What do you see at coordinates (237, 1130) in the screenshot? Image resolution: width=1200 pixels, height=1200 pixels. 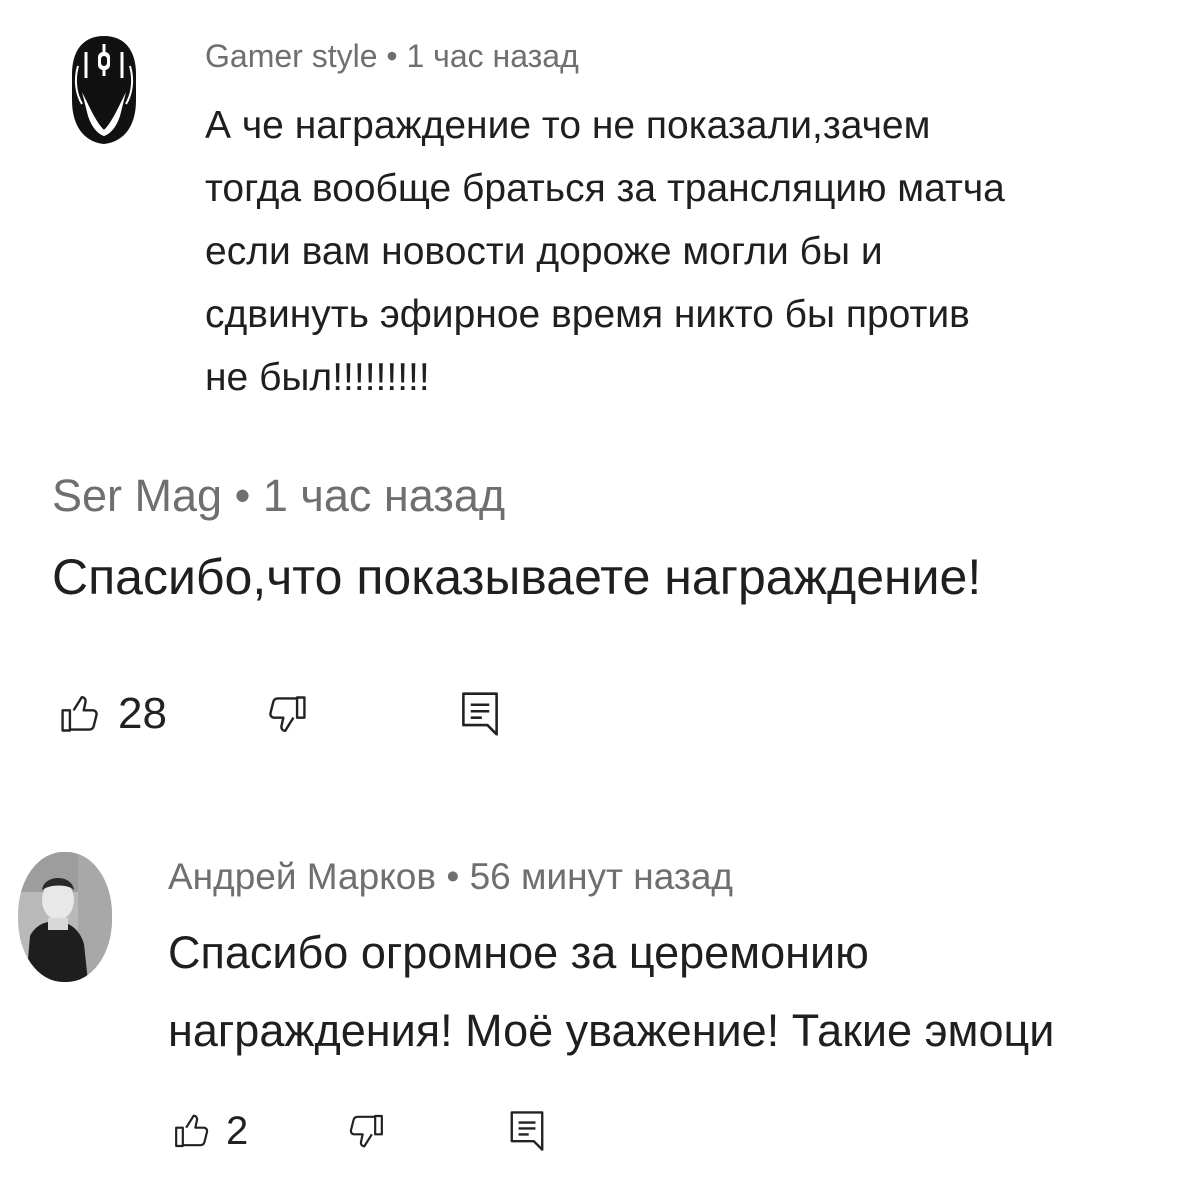 I see `like-count: 2` at bounding box center [237, 1130].